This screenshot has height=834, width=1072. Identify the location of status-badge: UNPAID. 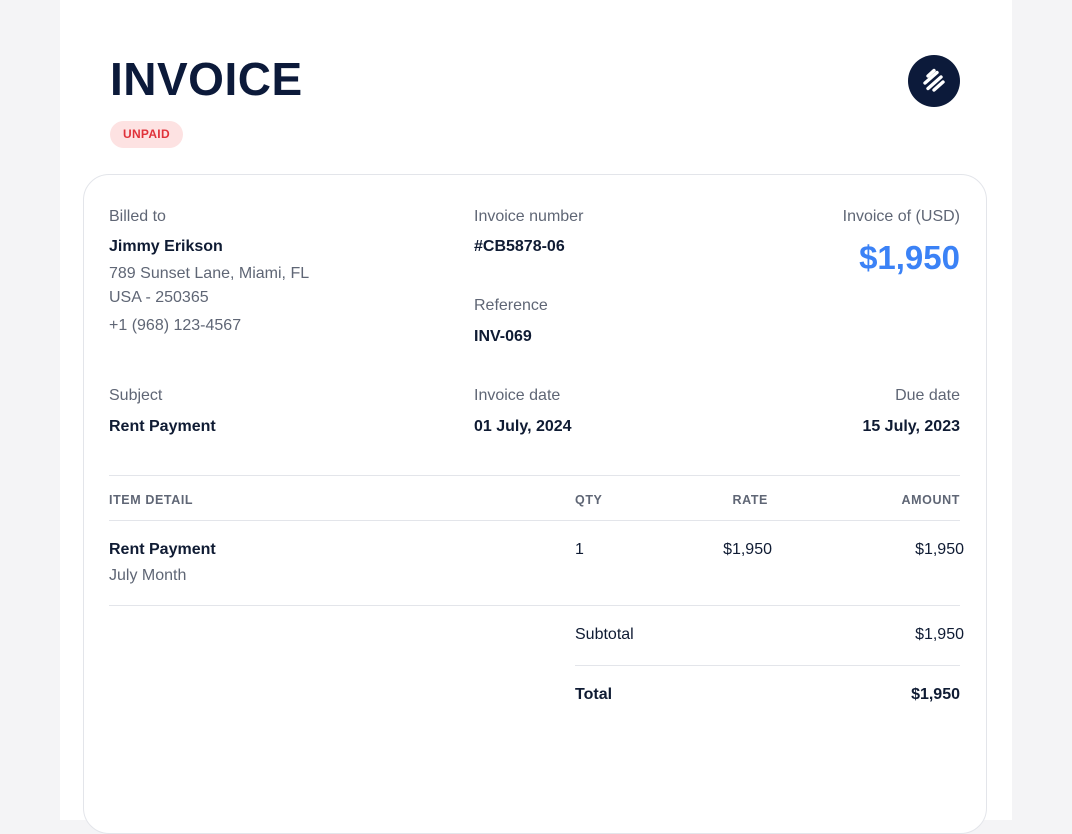
(146, 134).